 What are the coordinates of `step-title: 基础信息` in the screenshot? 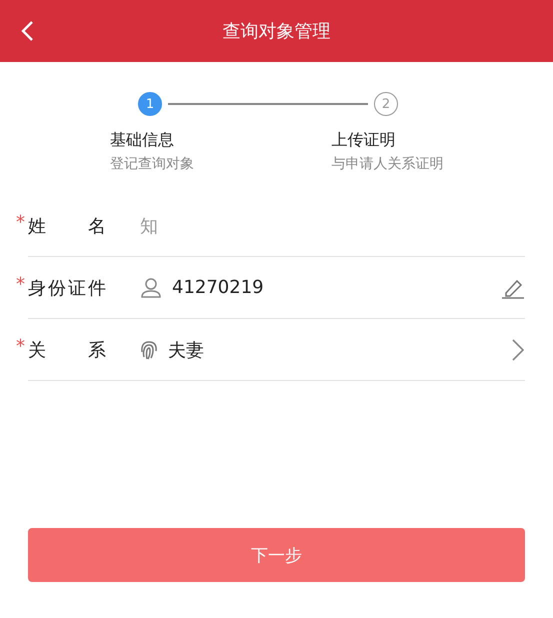 It's located at (142, 140).